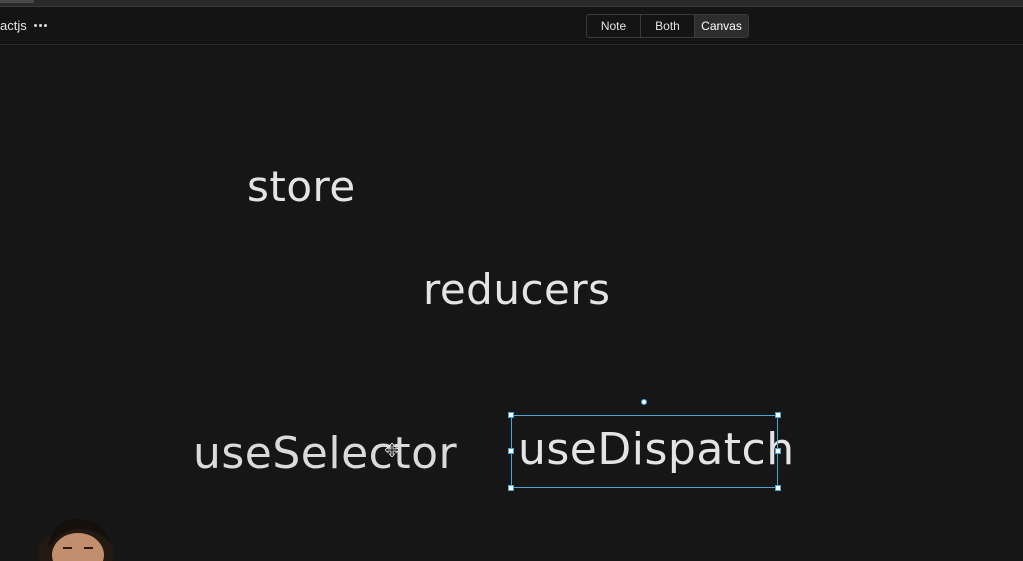 The height and width of the screenshot is (561, 1023). I want to click on view-mode-switcher: Note Both Canvas, so click(667, 26).